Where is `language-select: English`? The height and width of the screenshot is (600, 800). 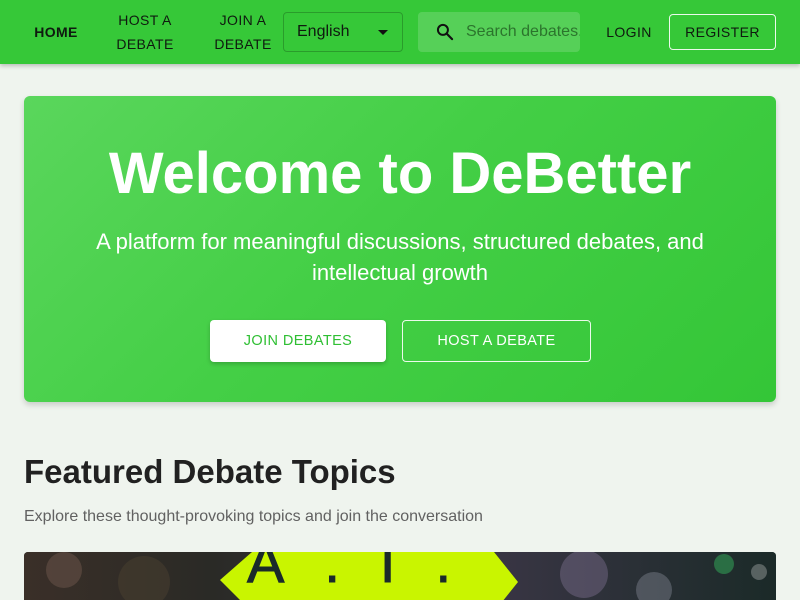 language-select: English is located at coordinates (343, 32).